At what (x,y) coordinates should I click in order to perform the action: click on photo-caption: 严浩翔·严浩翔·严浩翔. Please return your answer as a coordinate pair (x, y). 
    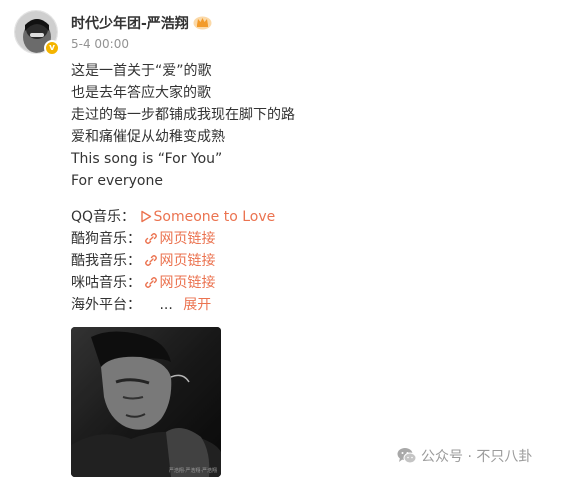
    Looking at the image, I should click on (192, 471).